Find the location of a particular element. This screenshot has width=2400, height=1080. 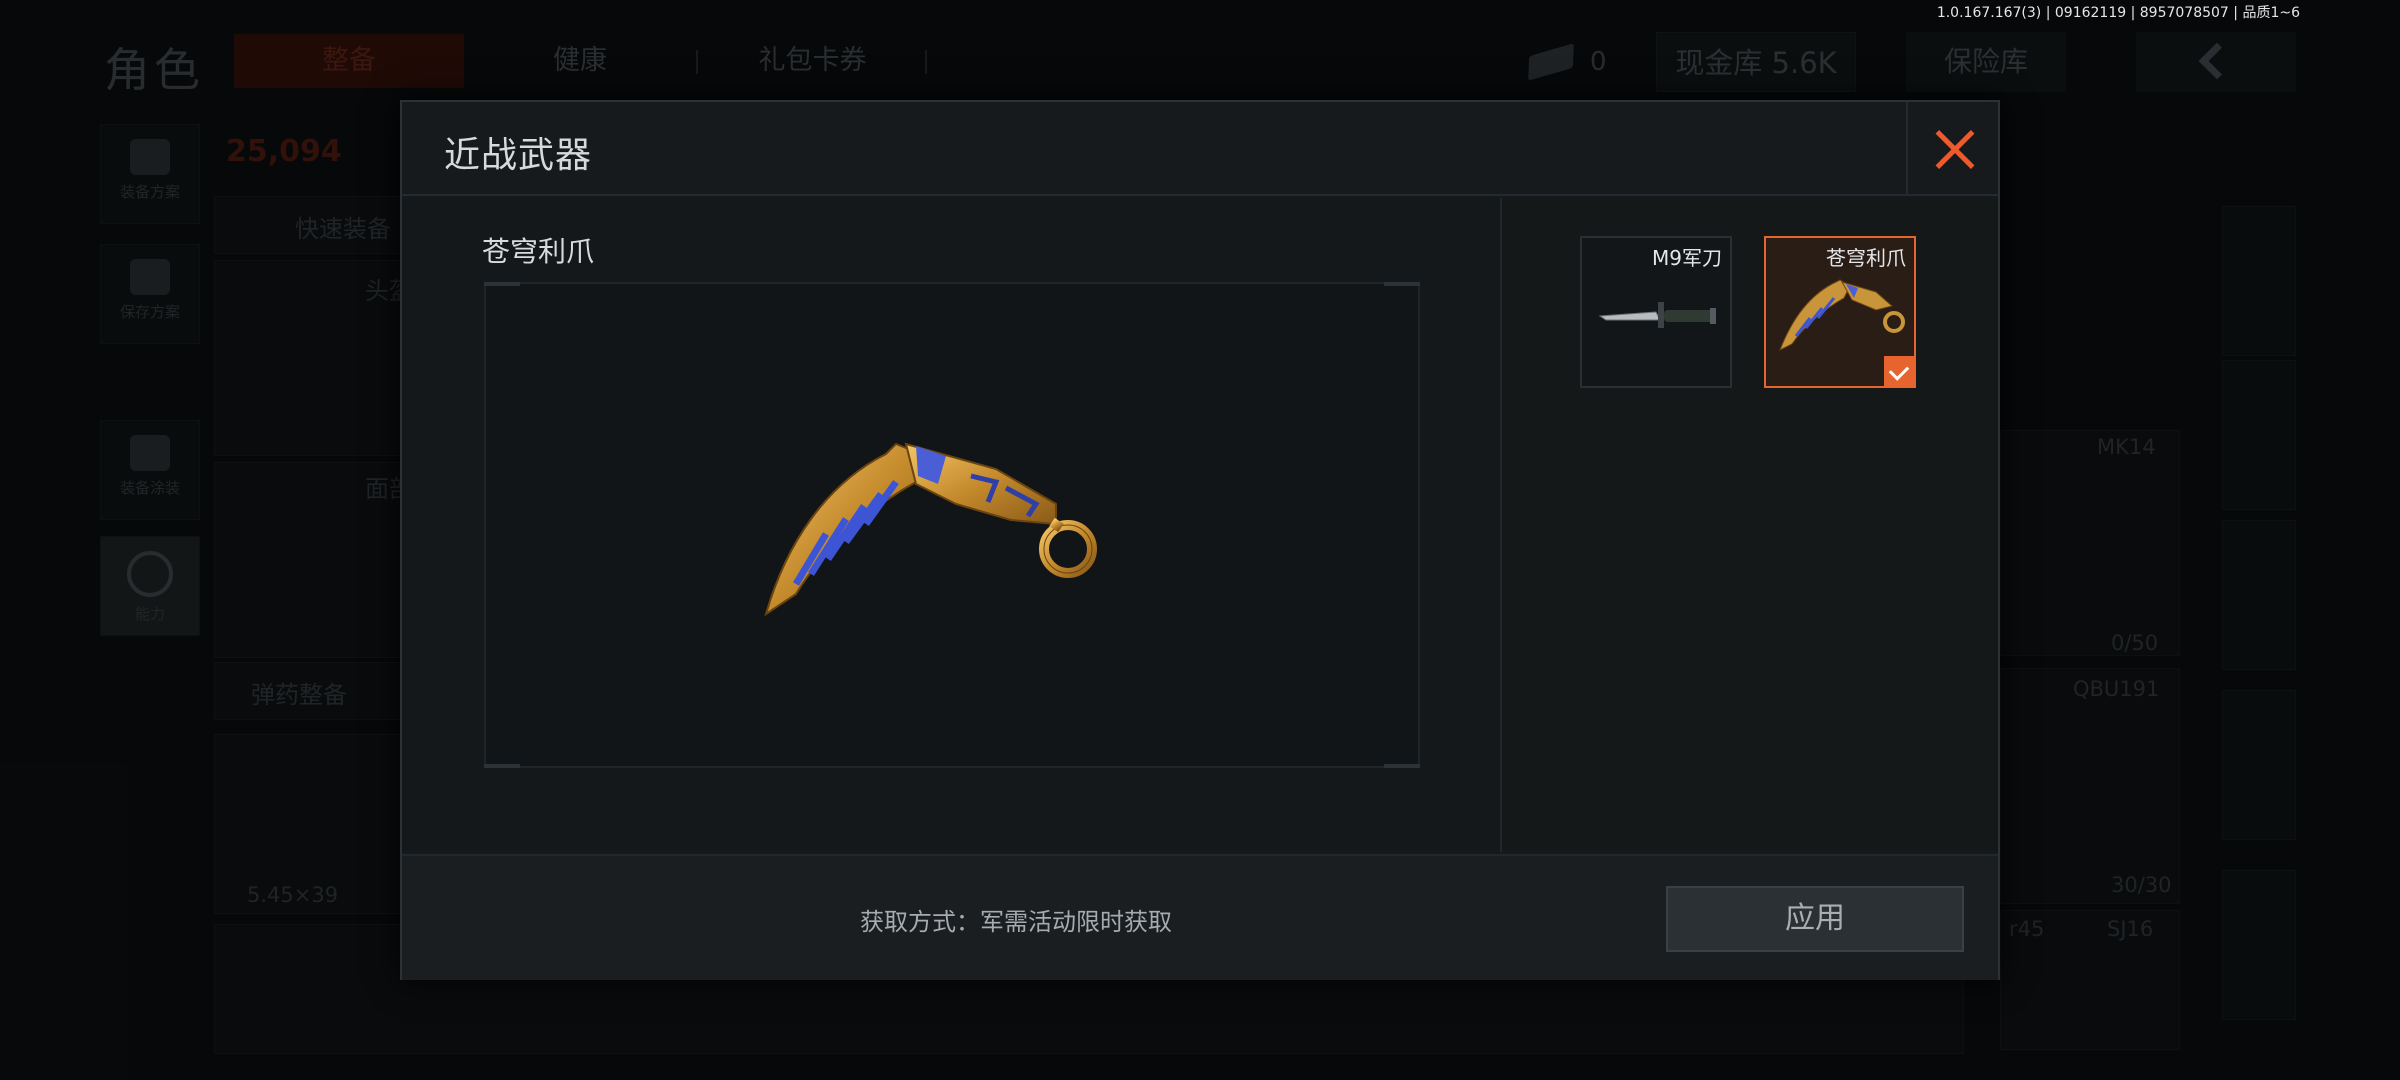

selected-item-name: 苍穹利爪 is located at coordinates (538, 251).